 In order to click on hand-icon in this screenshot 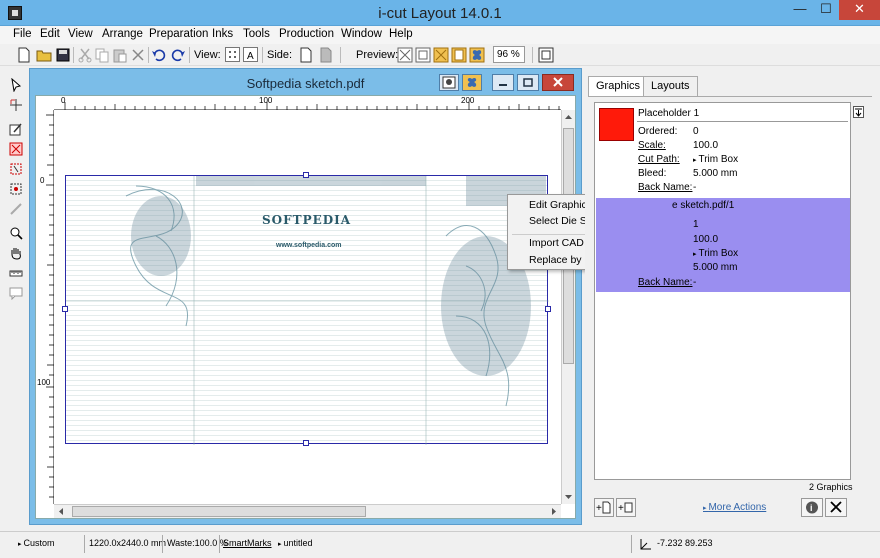, I will do `click(16, 253)`.